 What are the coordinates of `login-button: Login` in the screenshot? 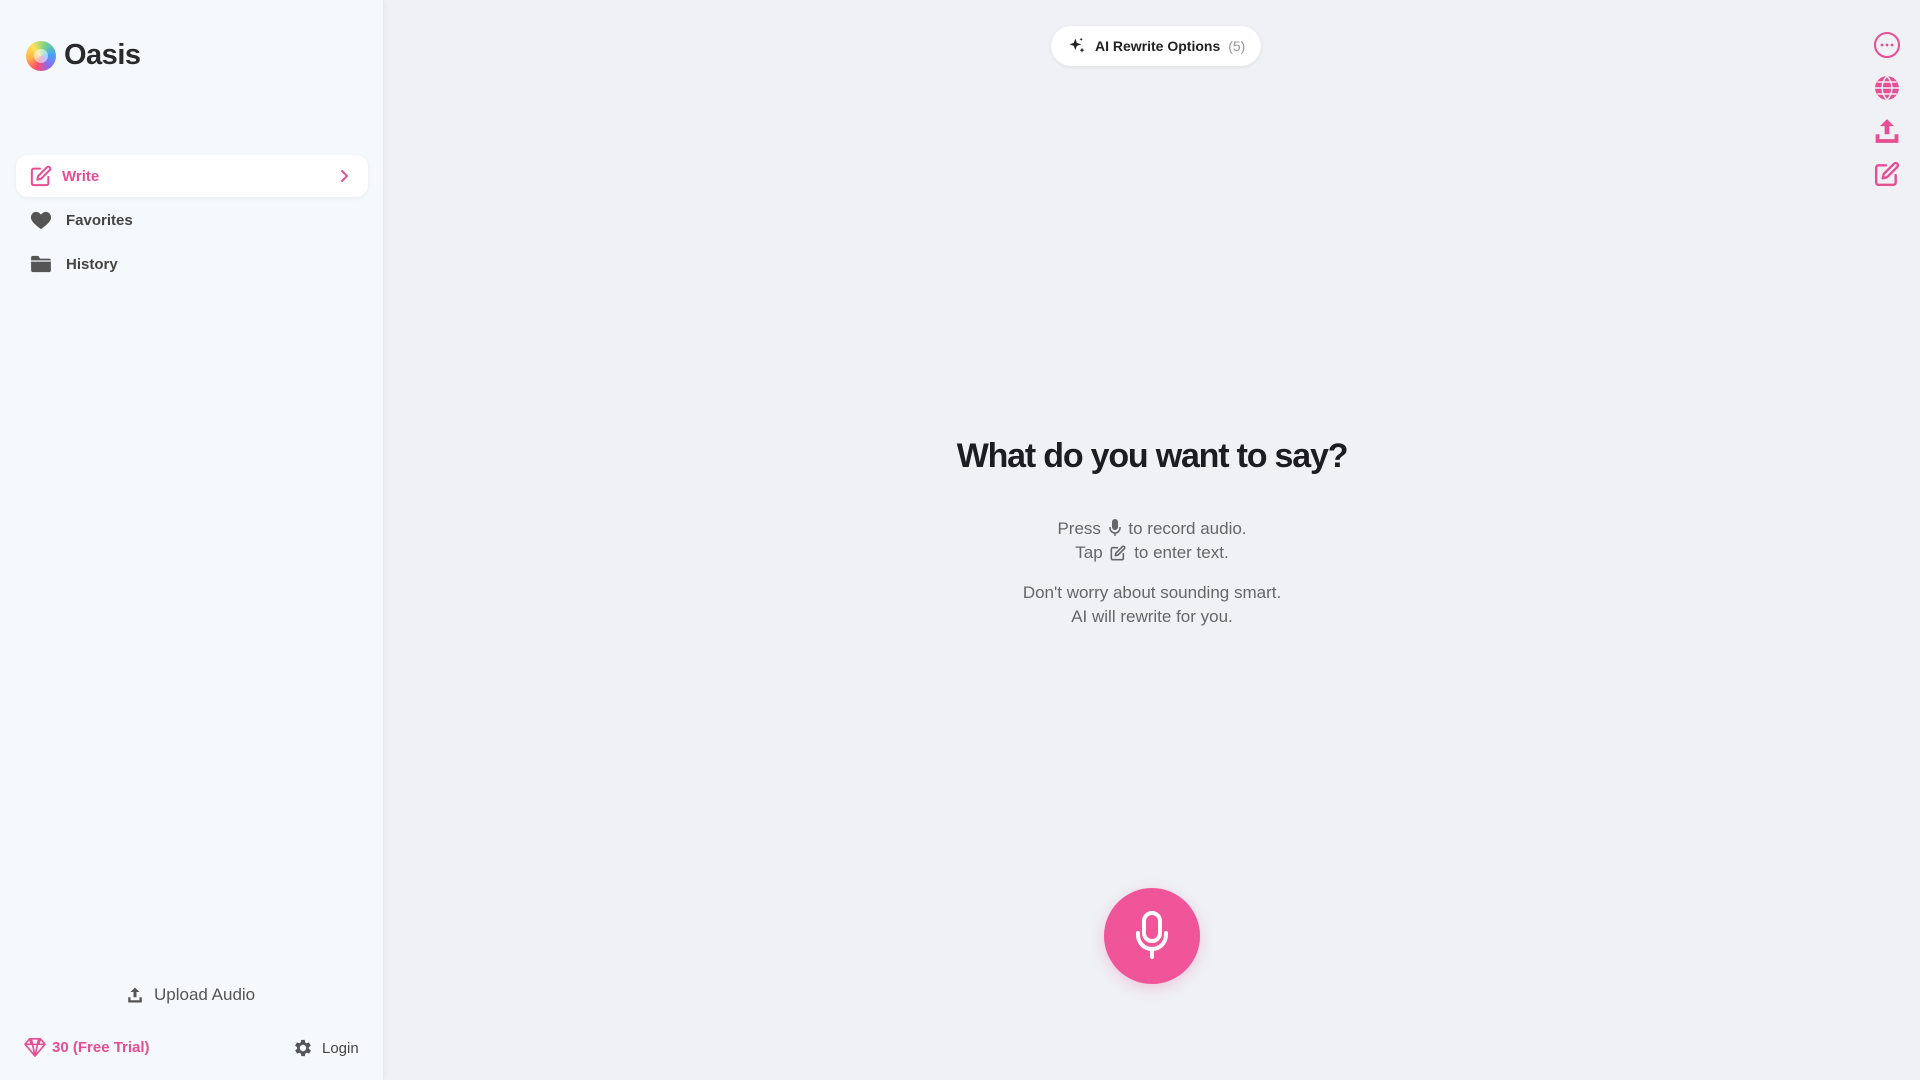 It's located at (325, 1048).